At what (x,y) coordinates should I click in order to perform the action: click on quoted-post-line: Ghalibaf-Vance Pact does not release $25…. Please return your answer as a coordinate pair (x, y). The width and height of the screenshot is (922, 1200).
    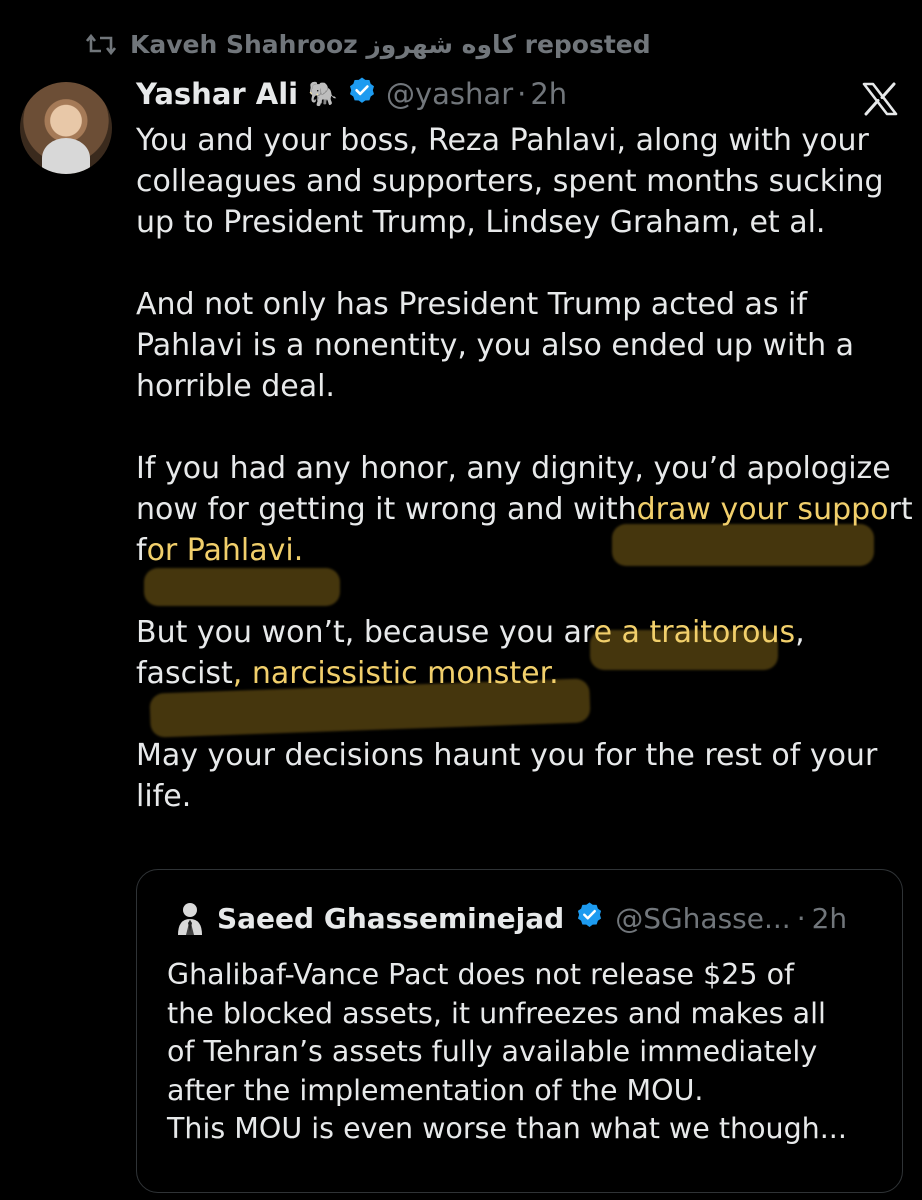
    Looking at the image, I should click on (481, 974).